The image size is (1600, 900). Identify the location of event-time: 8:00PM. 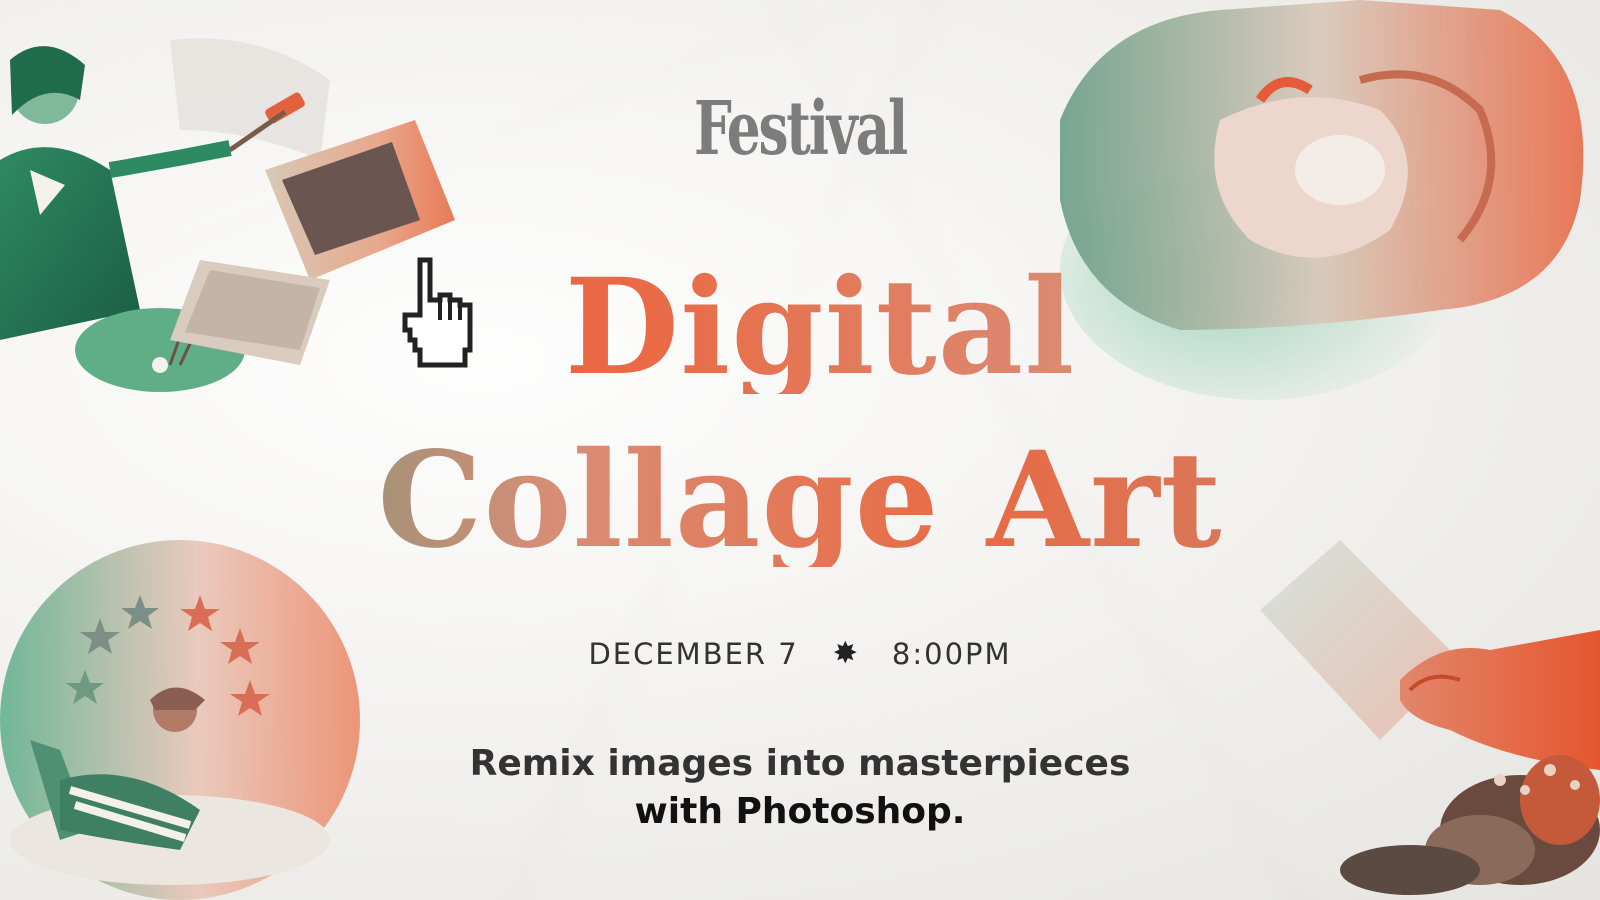
(951, 653).